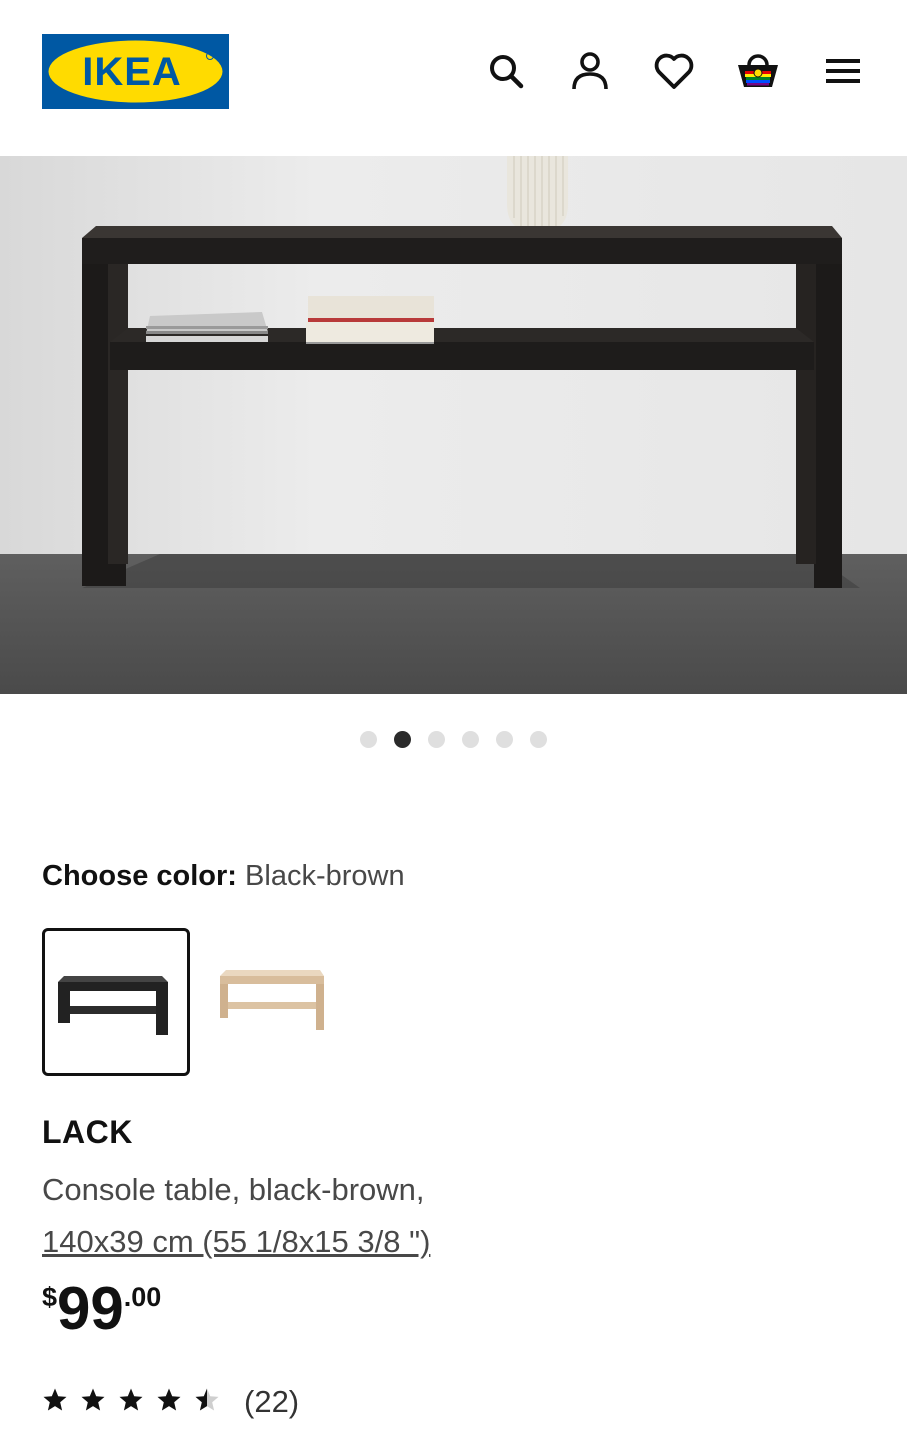  What do you see at coordinates (325, 876) in the screenshot?
I see `selected-color-value: Black-brown` at bounding box center [325, 876].